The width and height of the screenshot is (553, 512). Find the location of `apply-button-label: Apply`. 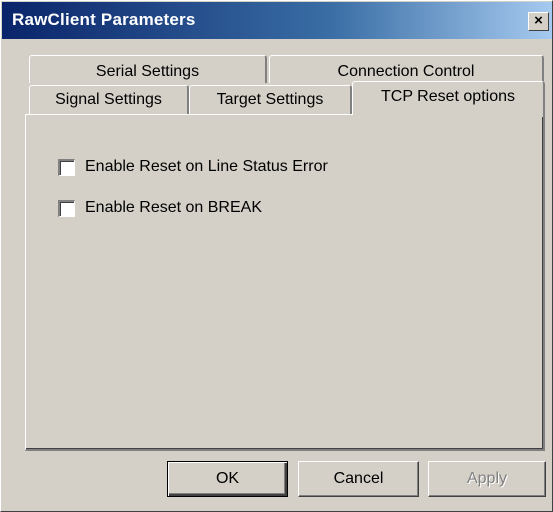

apply-button-label: Apply is located at coordinates (487, 478).